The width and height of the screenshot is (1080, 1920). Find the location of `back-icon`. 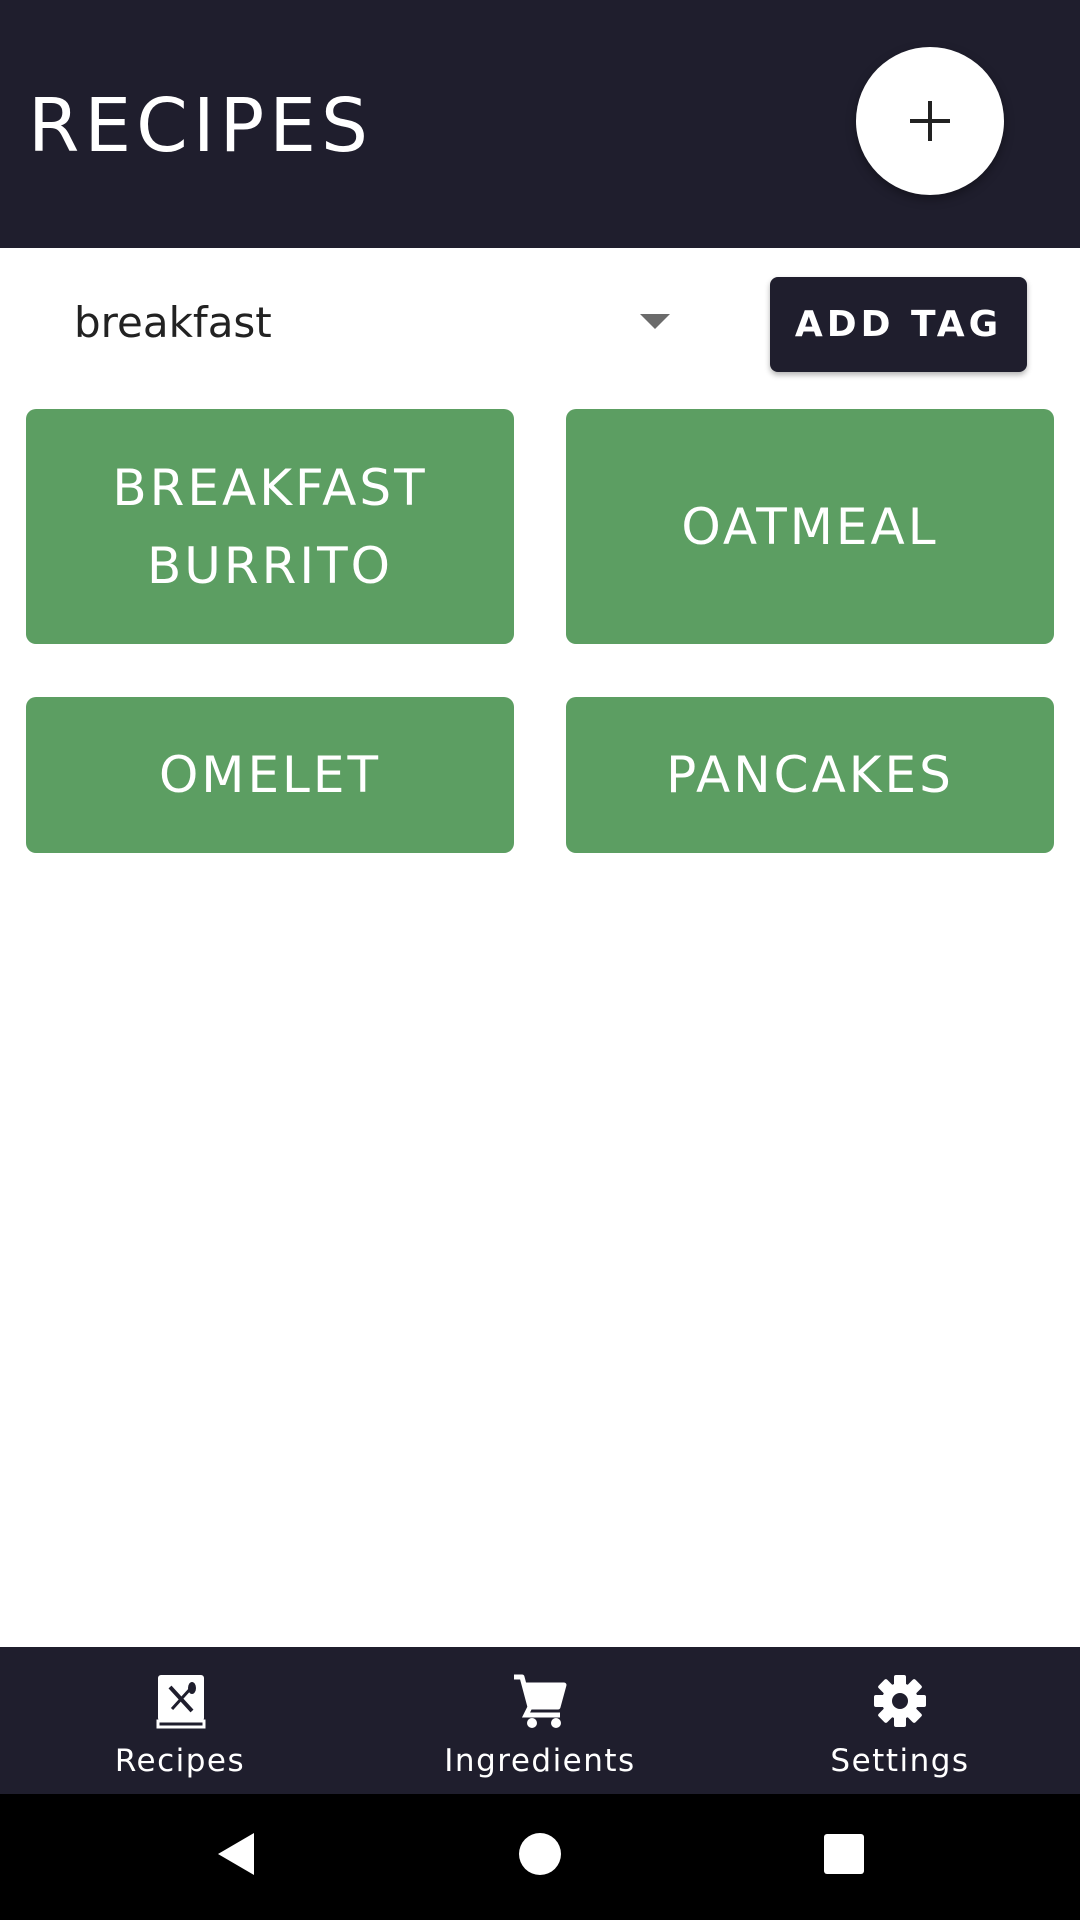

back-icon is located at coordinates (236, 1854).